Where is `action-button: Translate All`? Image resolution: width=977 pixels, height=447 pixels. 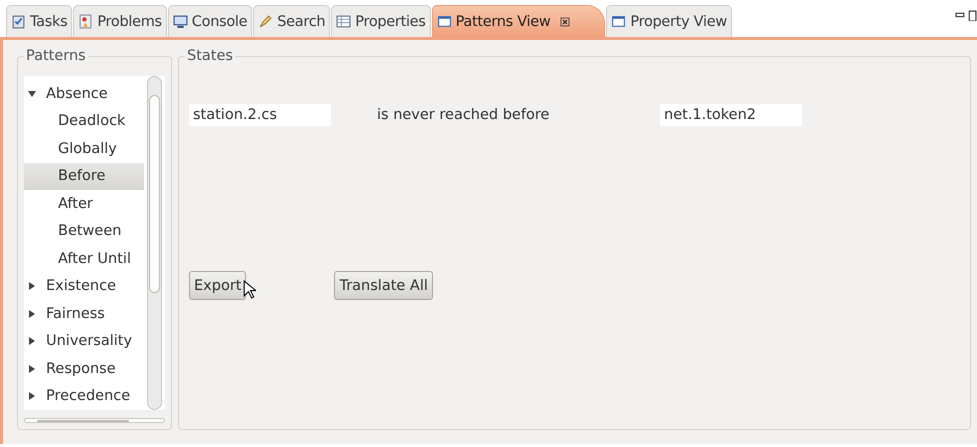 action-button: Translate All is located at coordinates (383, 285).